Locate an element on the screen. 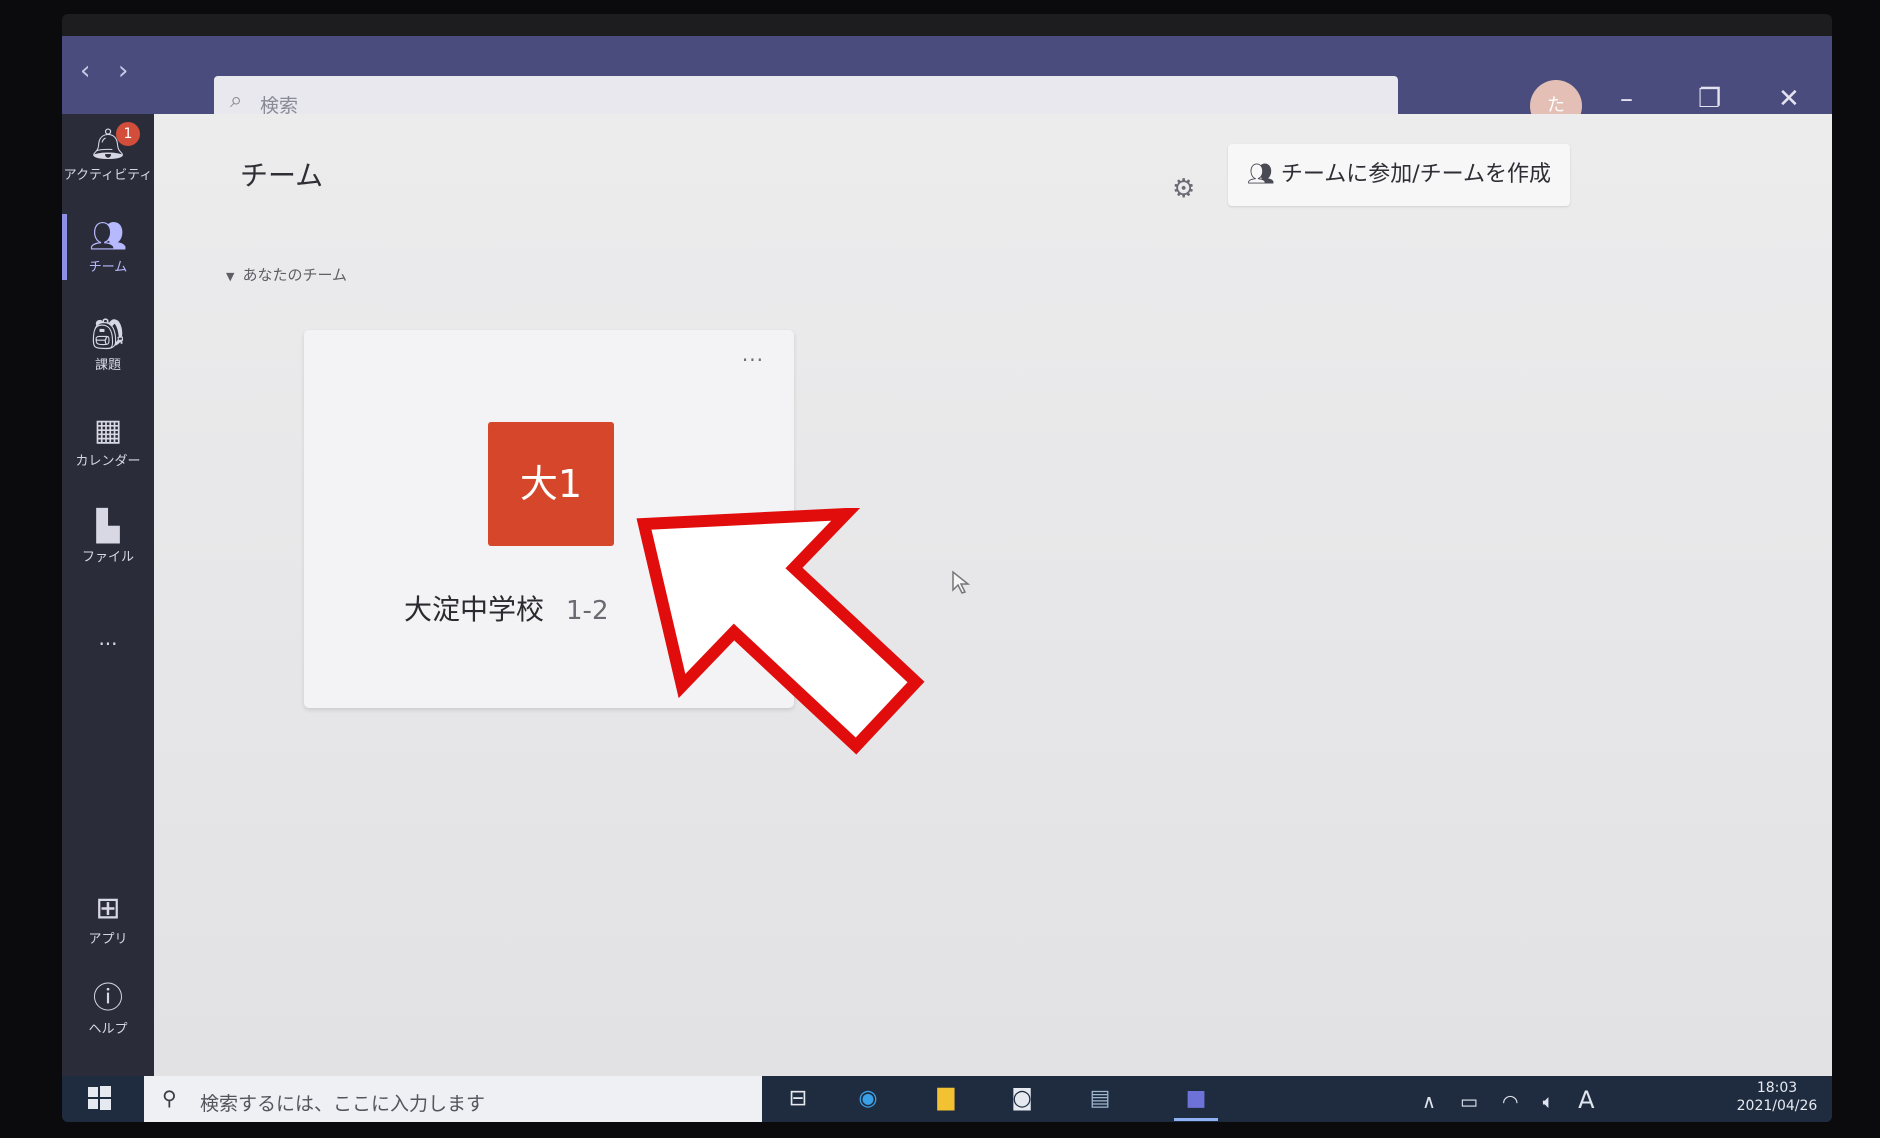 This screenshot has height=1138, width=1880. close-icon: ✕ is located at coordinates (1789, 99).